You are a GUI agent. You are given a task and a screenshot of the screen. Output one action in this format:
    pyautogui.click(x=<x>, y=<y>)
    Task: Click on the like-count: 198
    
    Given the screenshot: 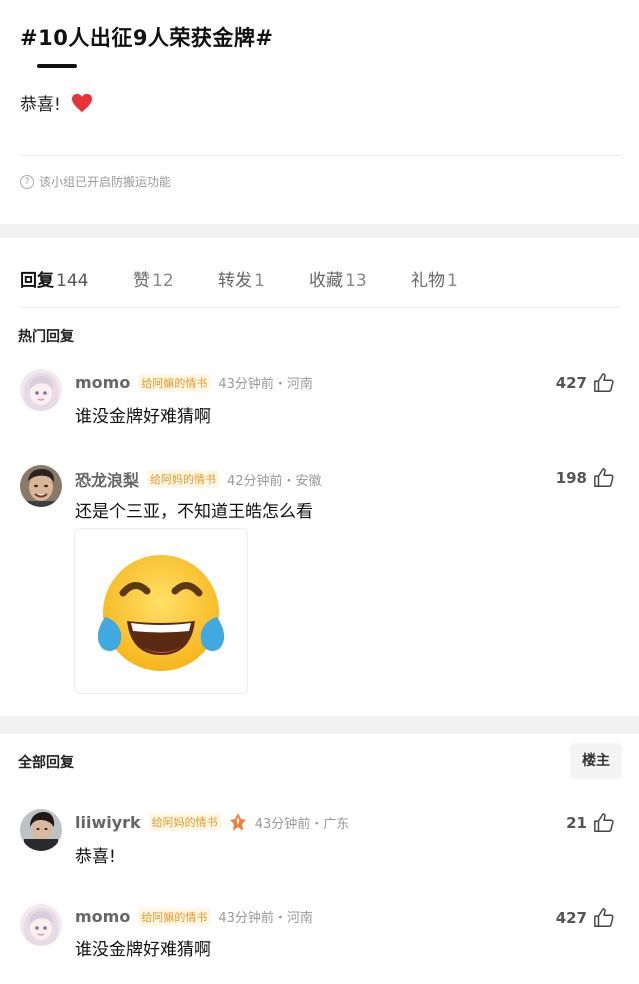 What is the action you would take?
    pyautogui.click(x=571, y=478)
    